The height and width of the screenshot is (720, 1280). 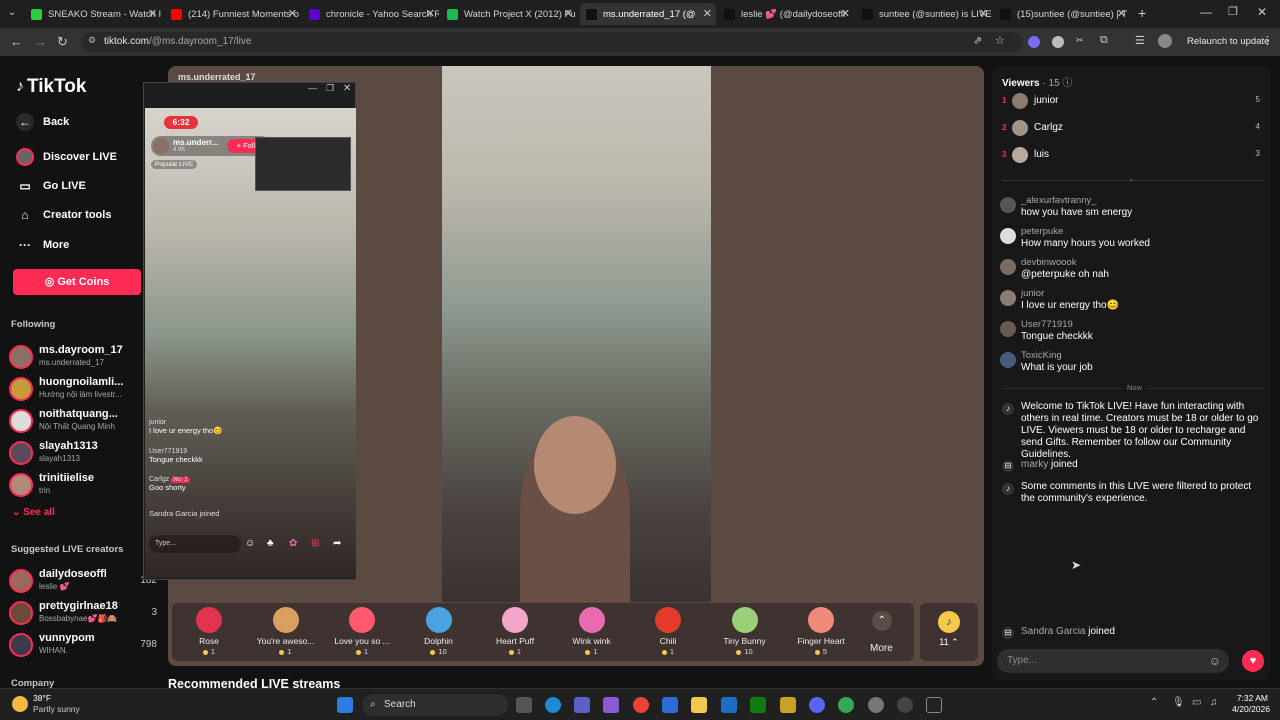 What do you see at coordinates (42, 122) in the screenshot?
I see `back-button: ← Back` at bounding box center [42, 122].